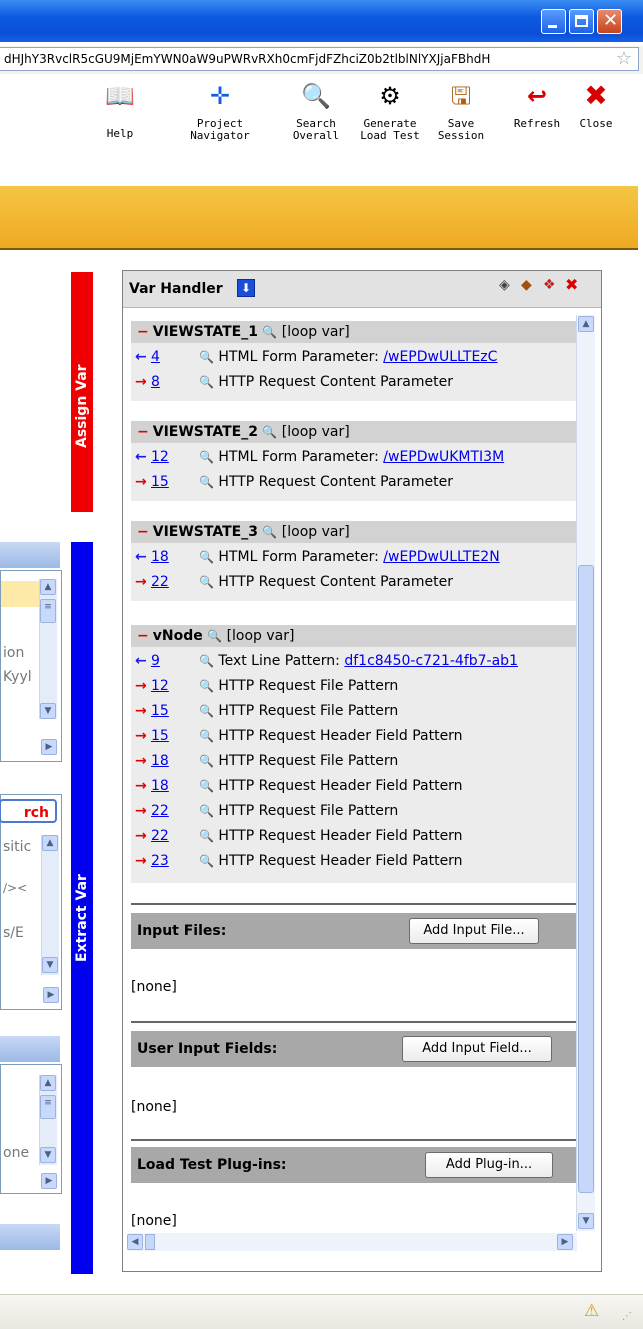  Describe the element at coordinates (504, 285) in the screenshot. I see `copy-icon: ◈` at that location.